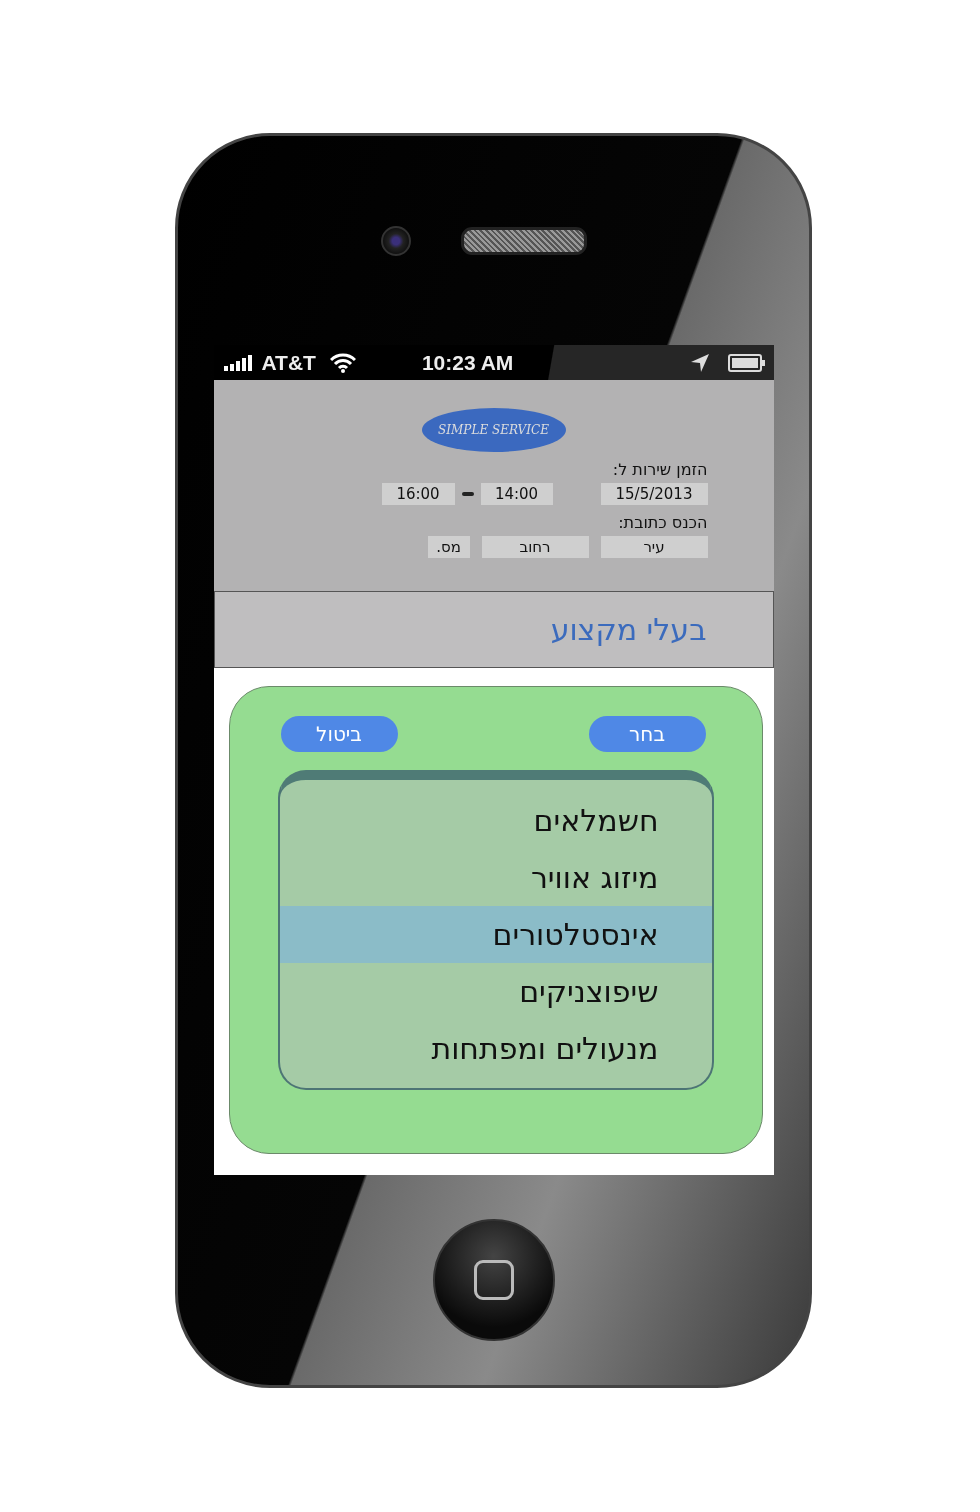 The width and height of the screenshot is (980, 1512). Describe the element at coordinates (746, 362) in the screenshot. I see `battery-icon` at that location.